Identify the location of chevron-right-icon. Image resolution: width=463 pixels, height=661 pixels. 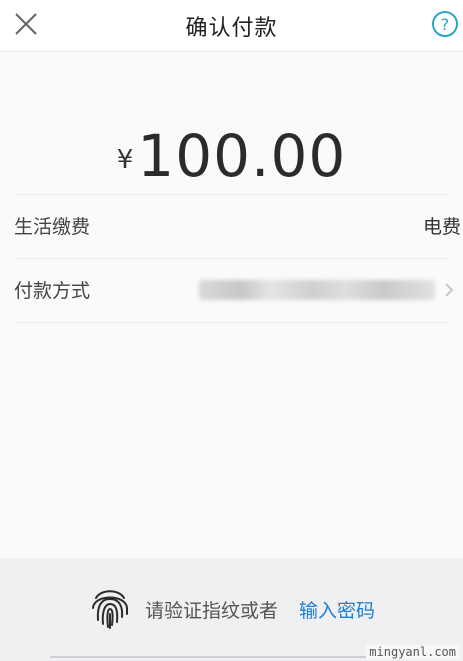
(449, 290).